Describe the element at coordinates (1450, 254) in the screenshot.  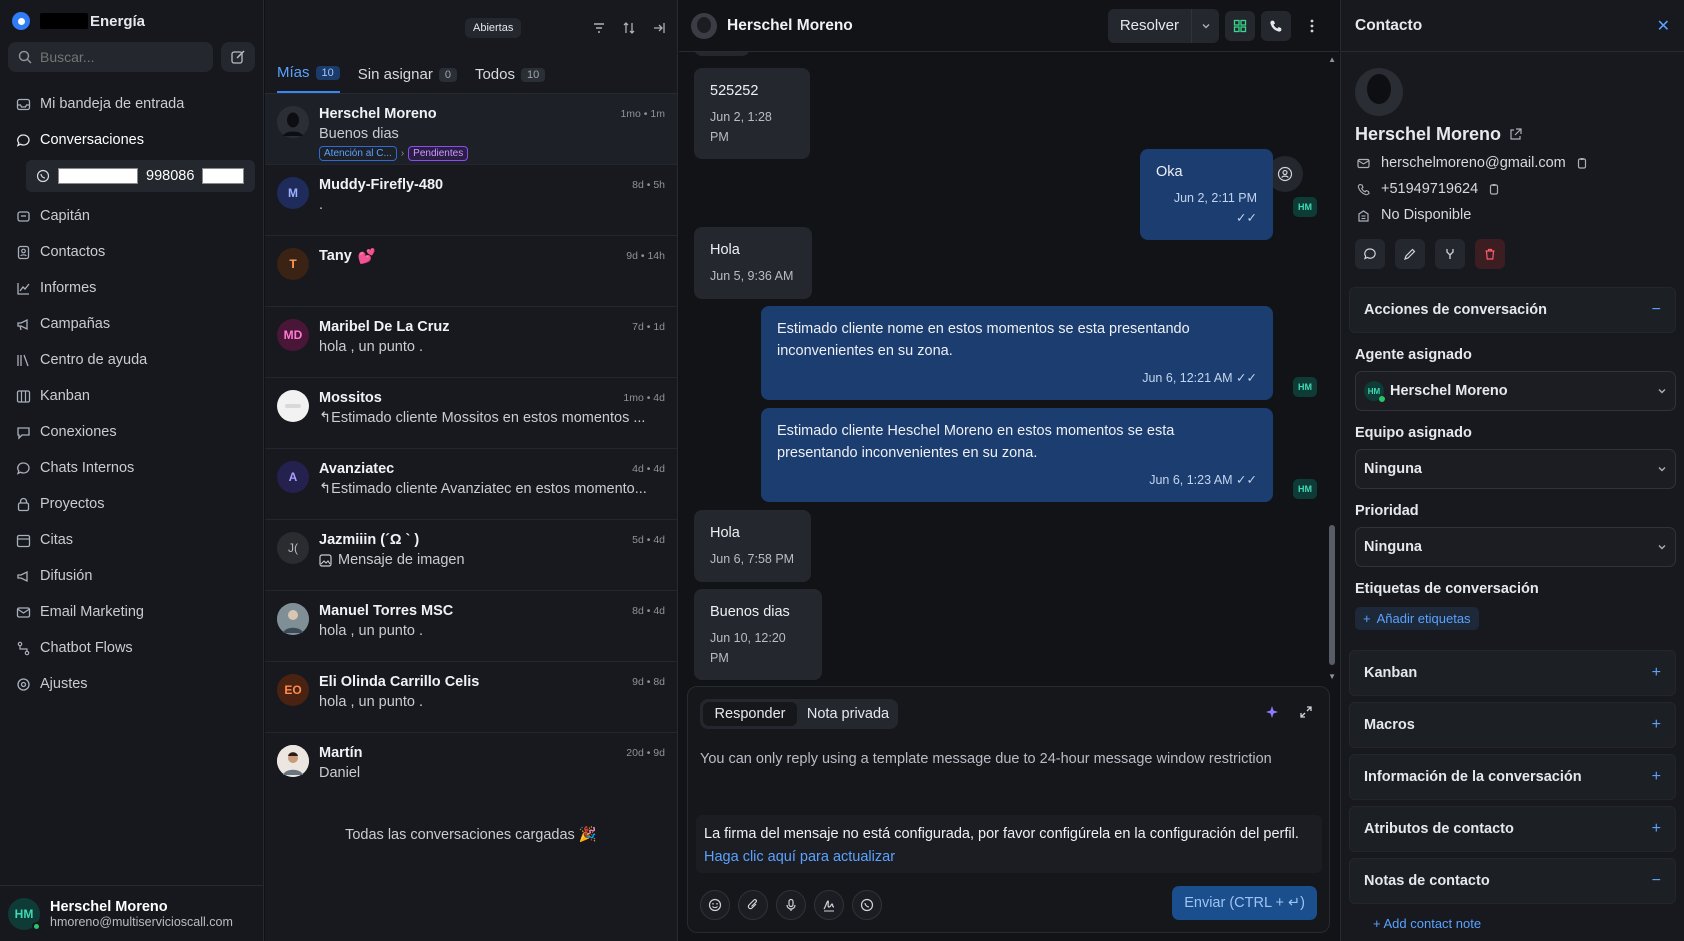
I see `merge-icon` at that location.